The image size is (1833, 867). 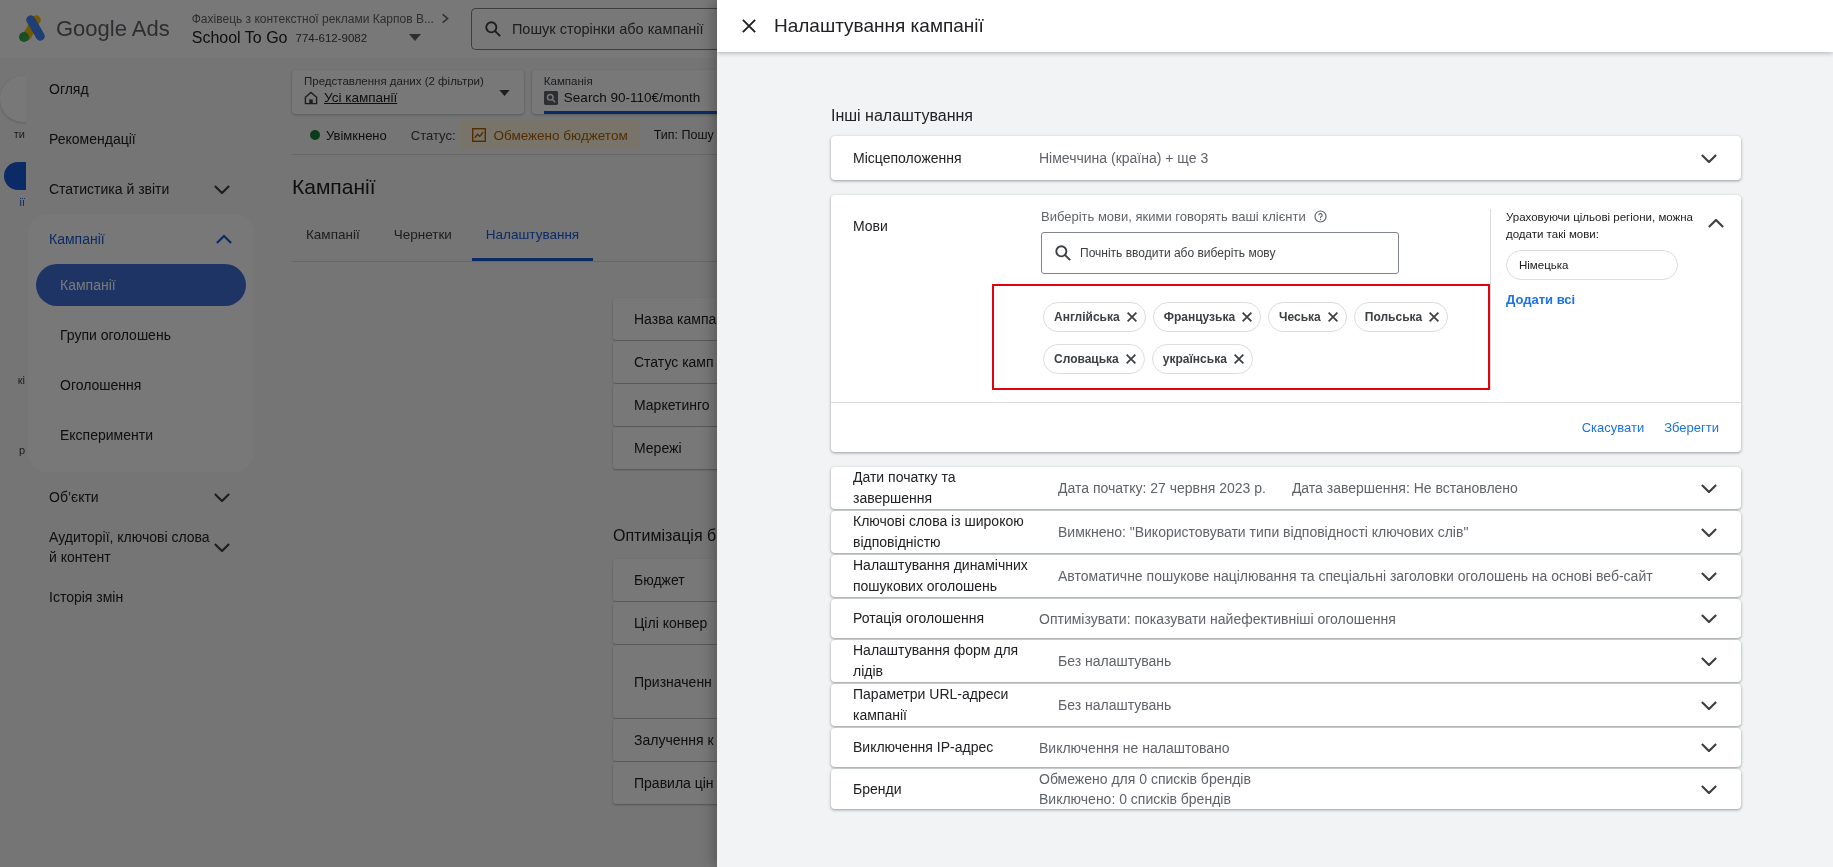 I want to click on panel-title: Налаштування кампанії, so click(x=879, y=26).